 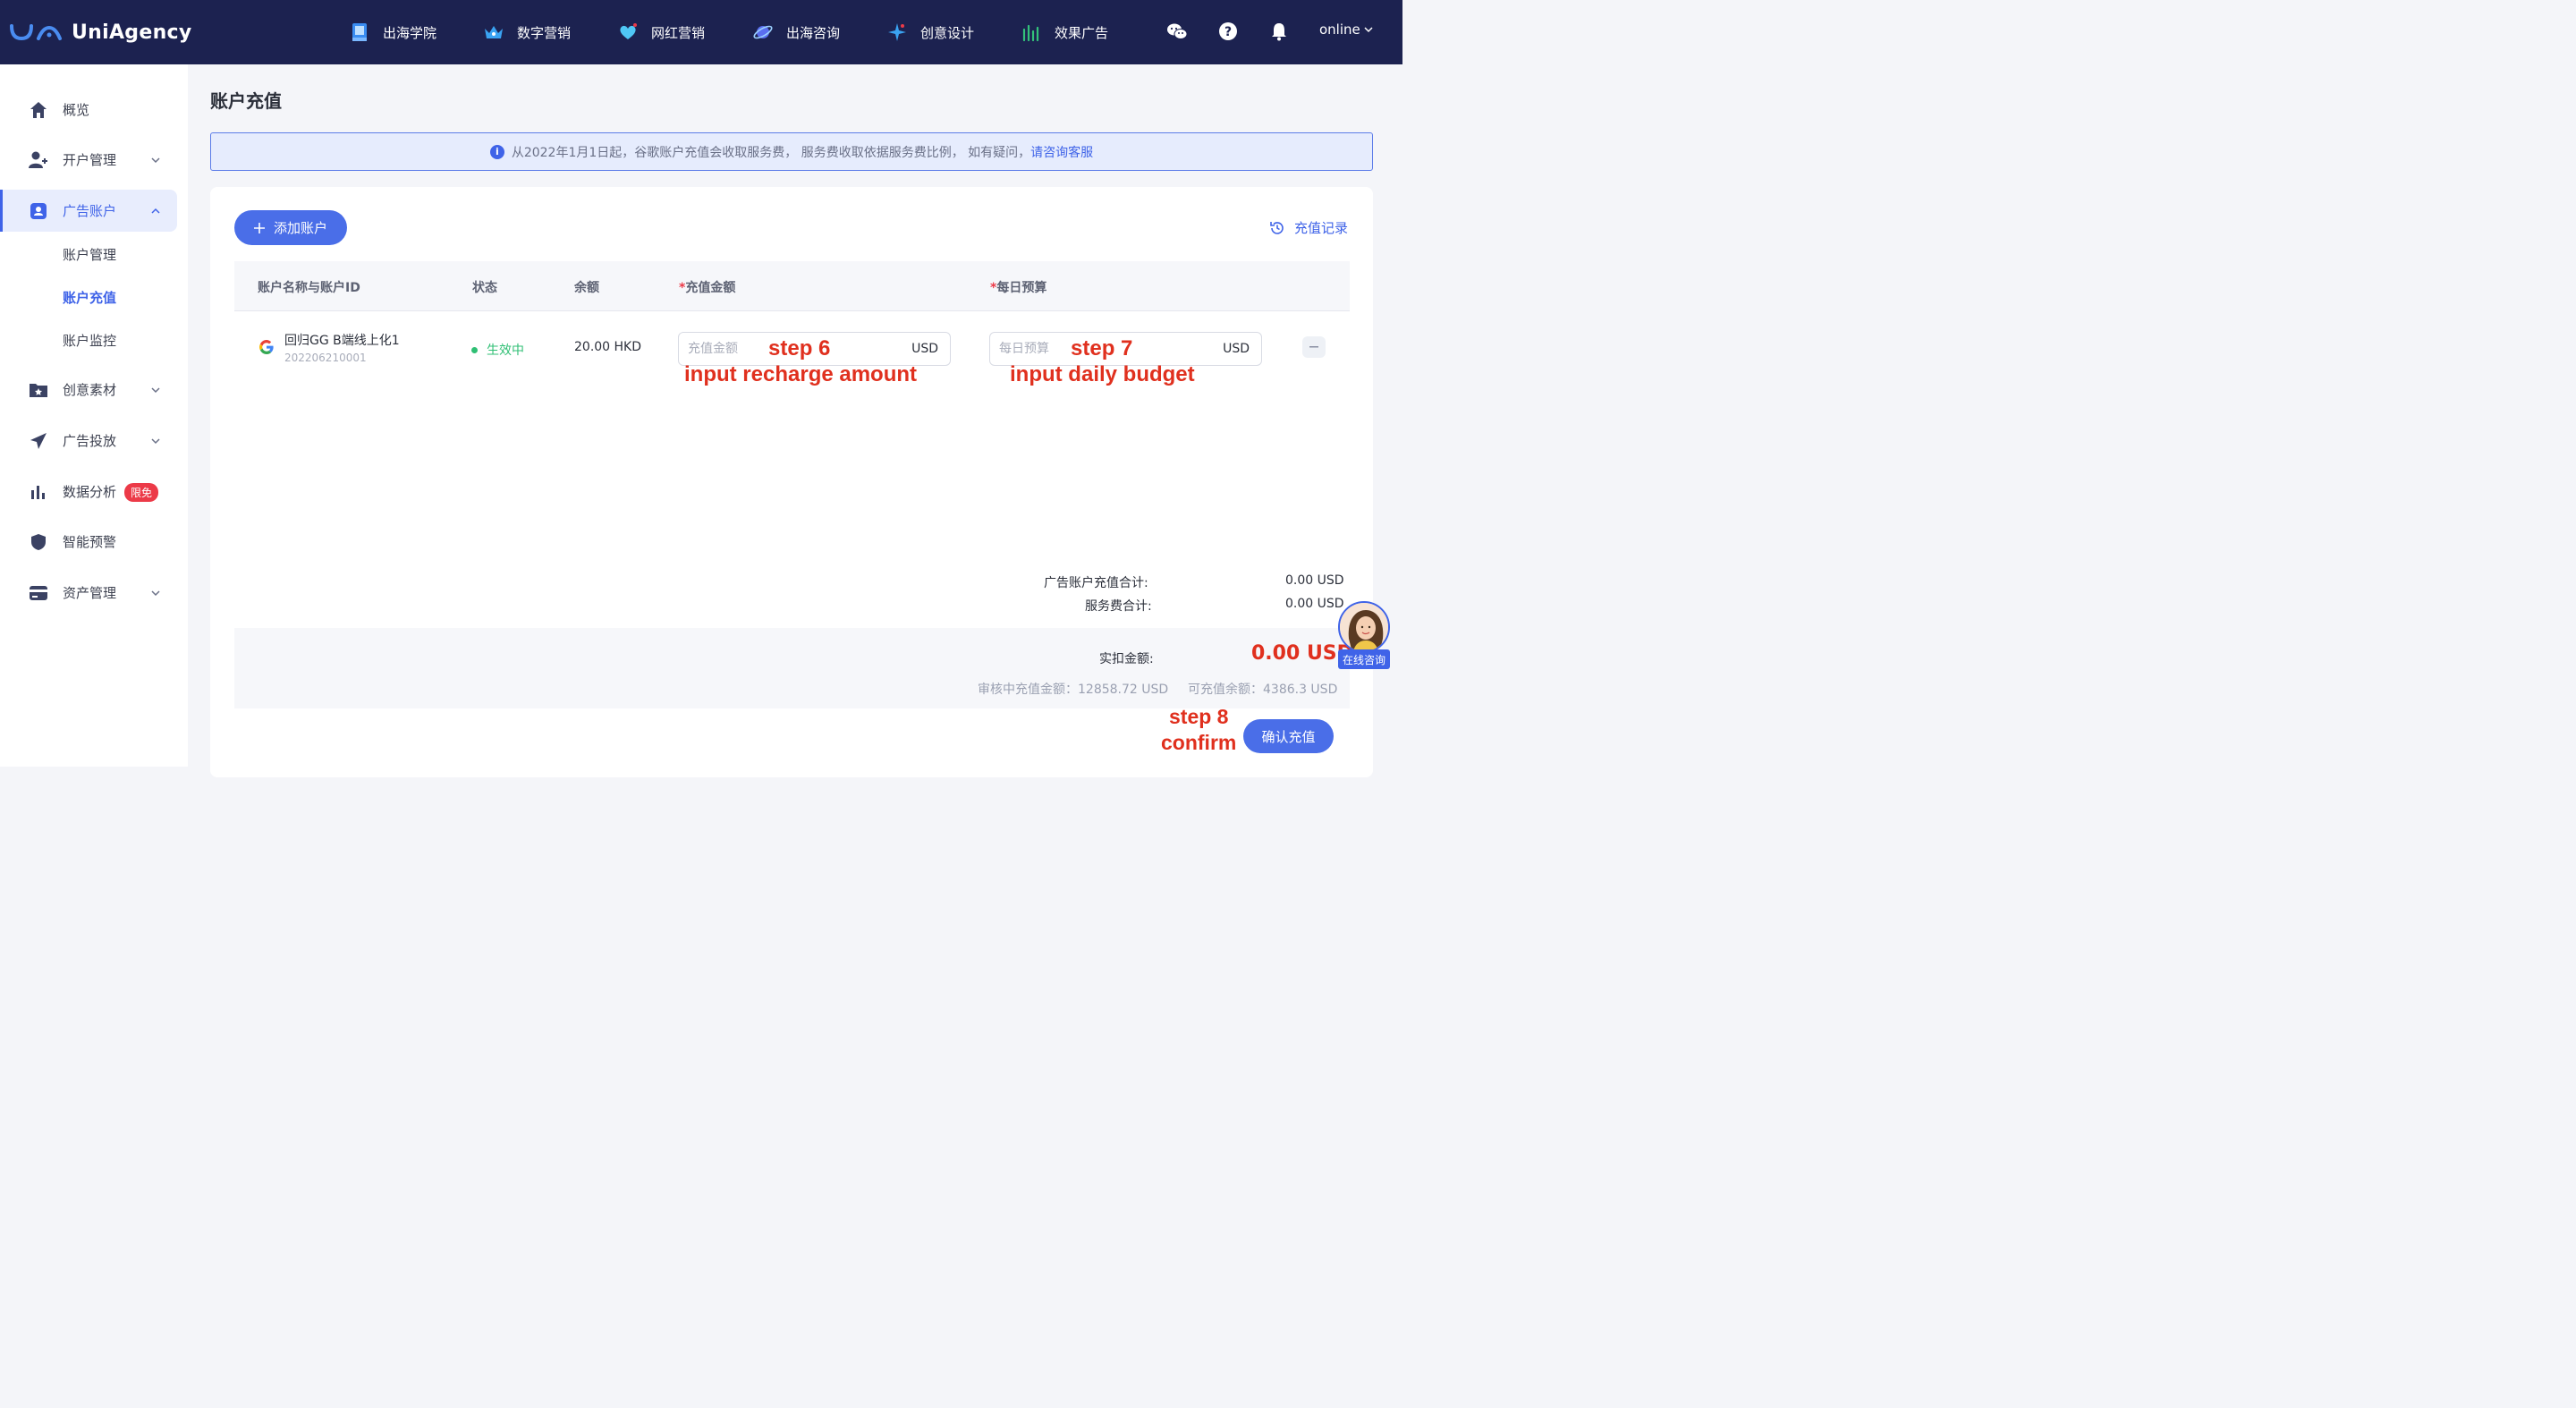 I want to click on page-title: 账户充值, so click(x=246, y=101).